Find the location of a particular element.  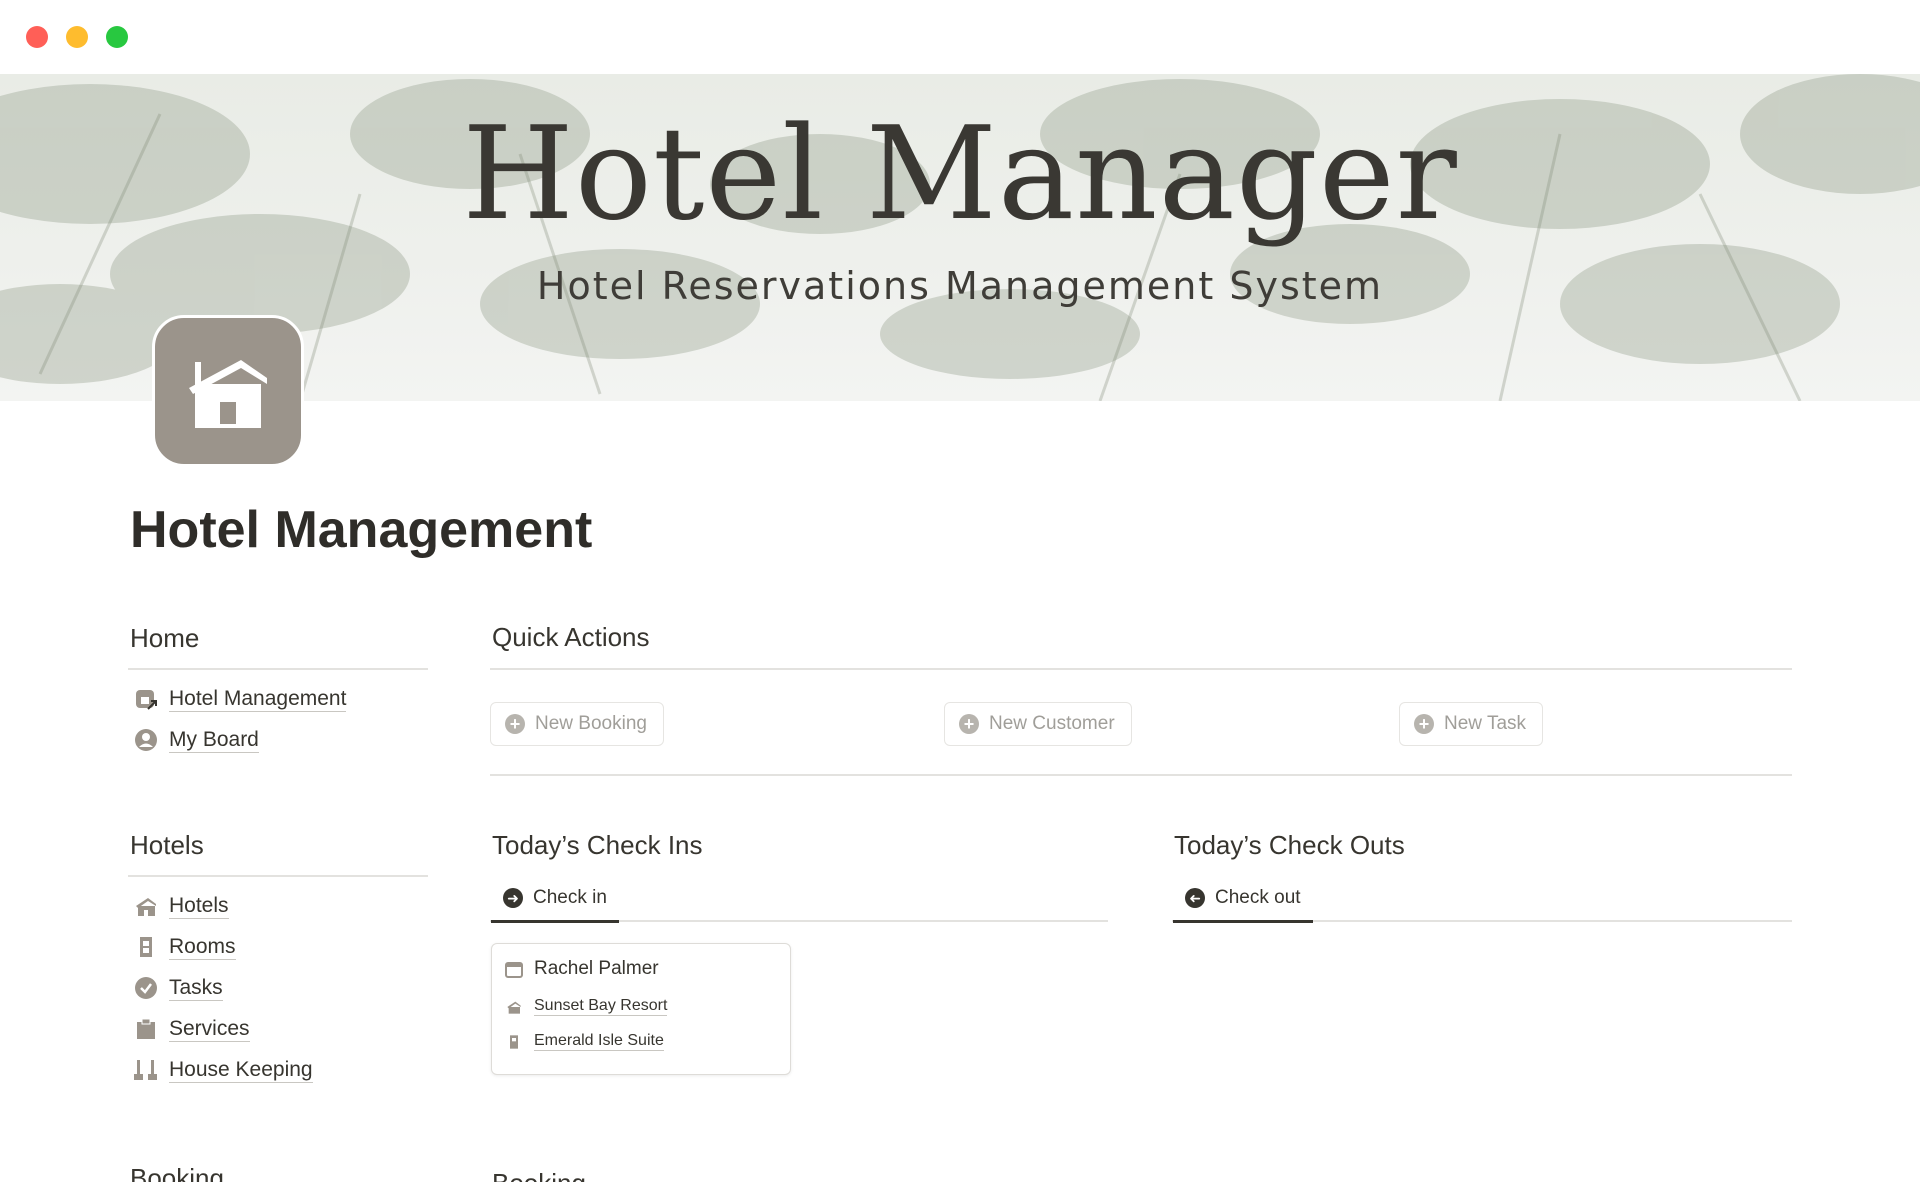

tab-check-in: ➜ Check in is located at coordinates (555, 899).